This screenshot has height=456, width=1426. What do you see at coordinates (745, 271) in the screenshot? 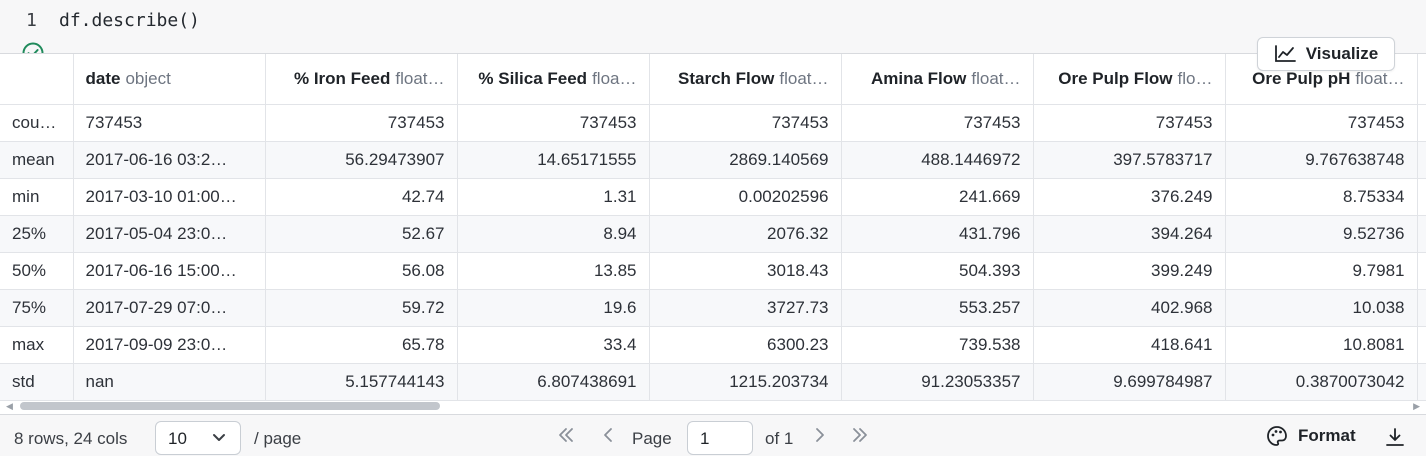
I see `table-cell: 3018.43` at bounding box center [745, 271].